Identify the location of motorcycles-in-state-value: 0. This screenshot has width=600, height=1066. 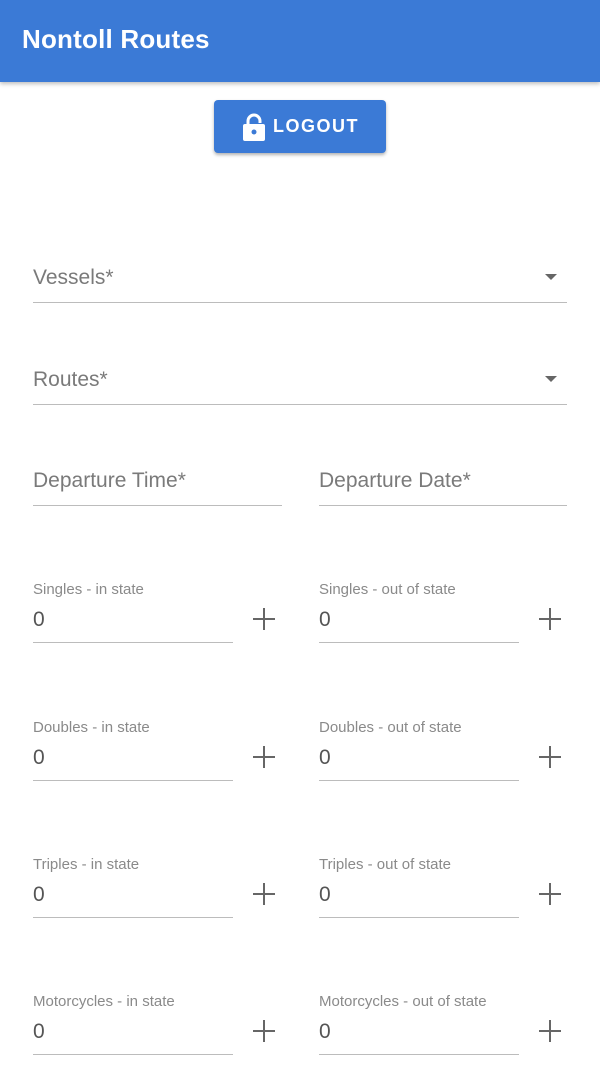
(39, 1031).